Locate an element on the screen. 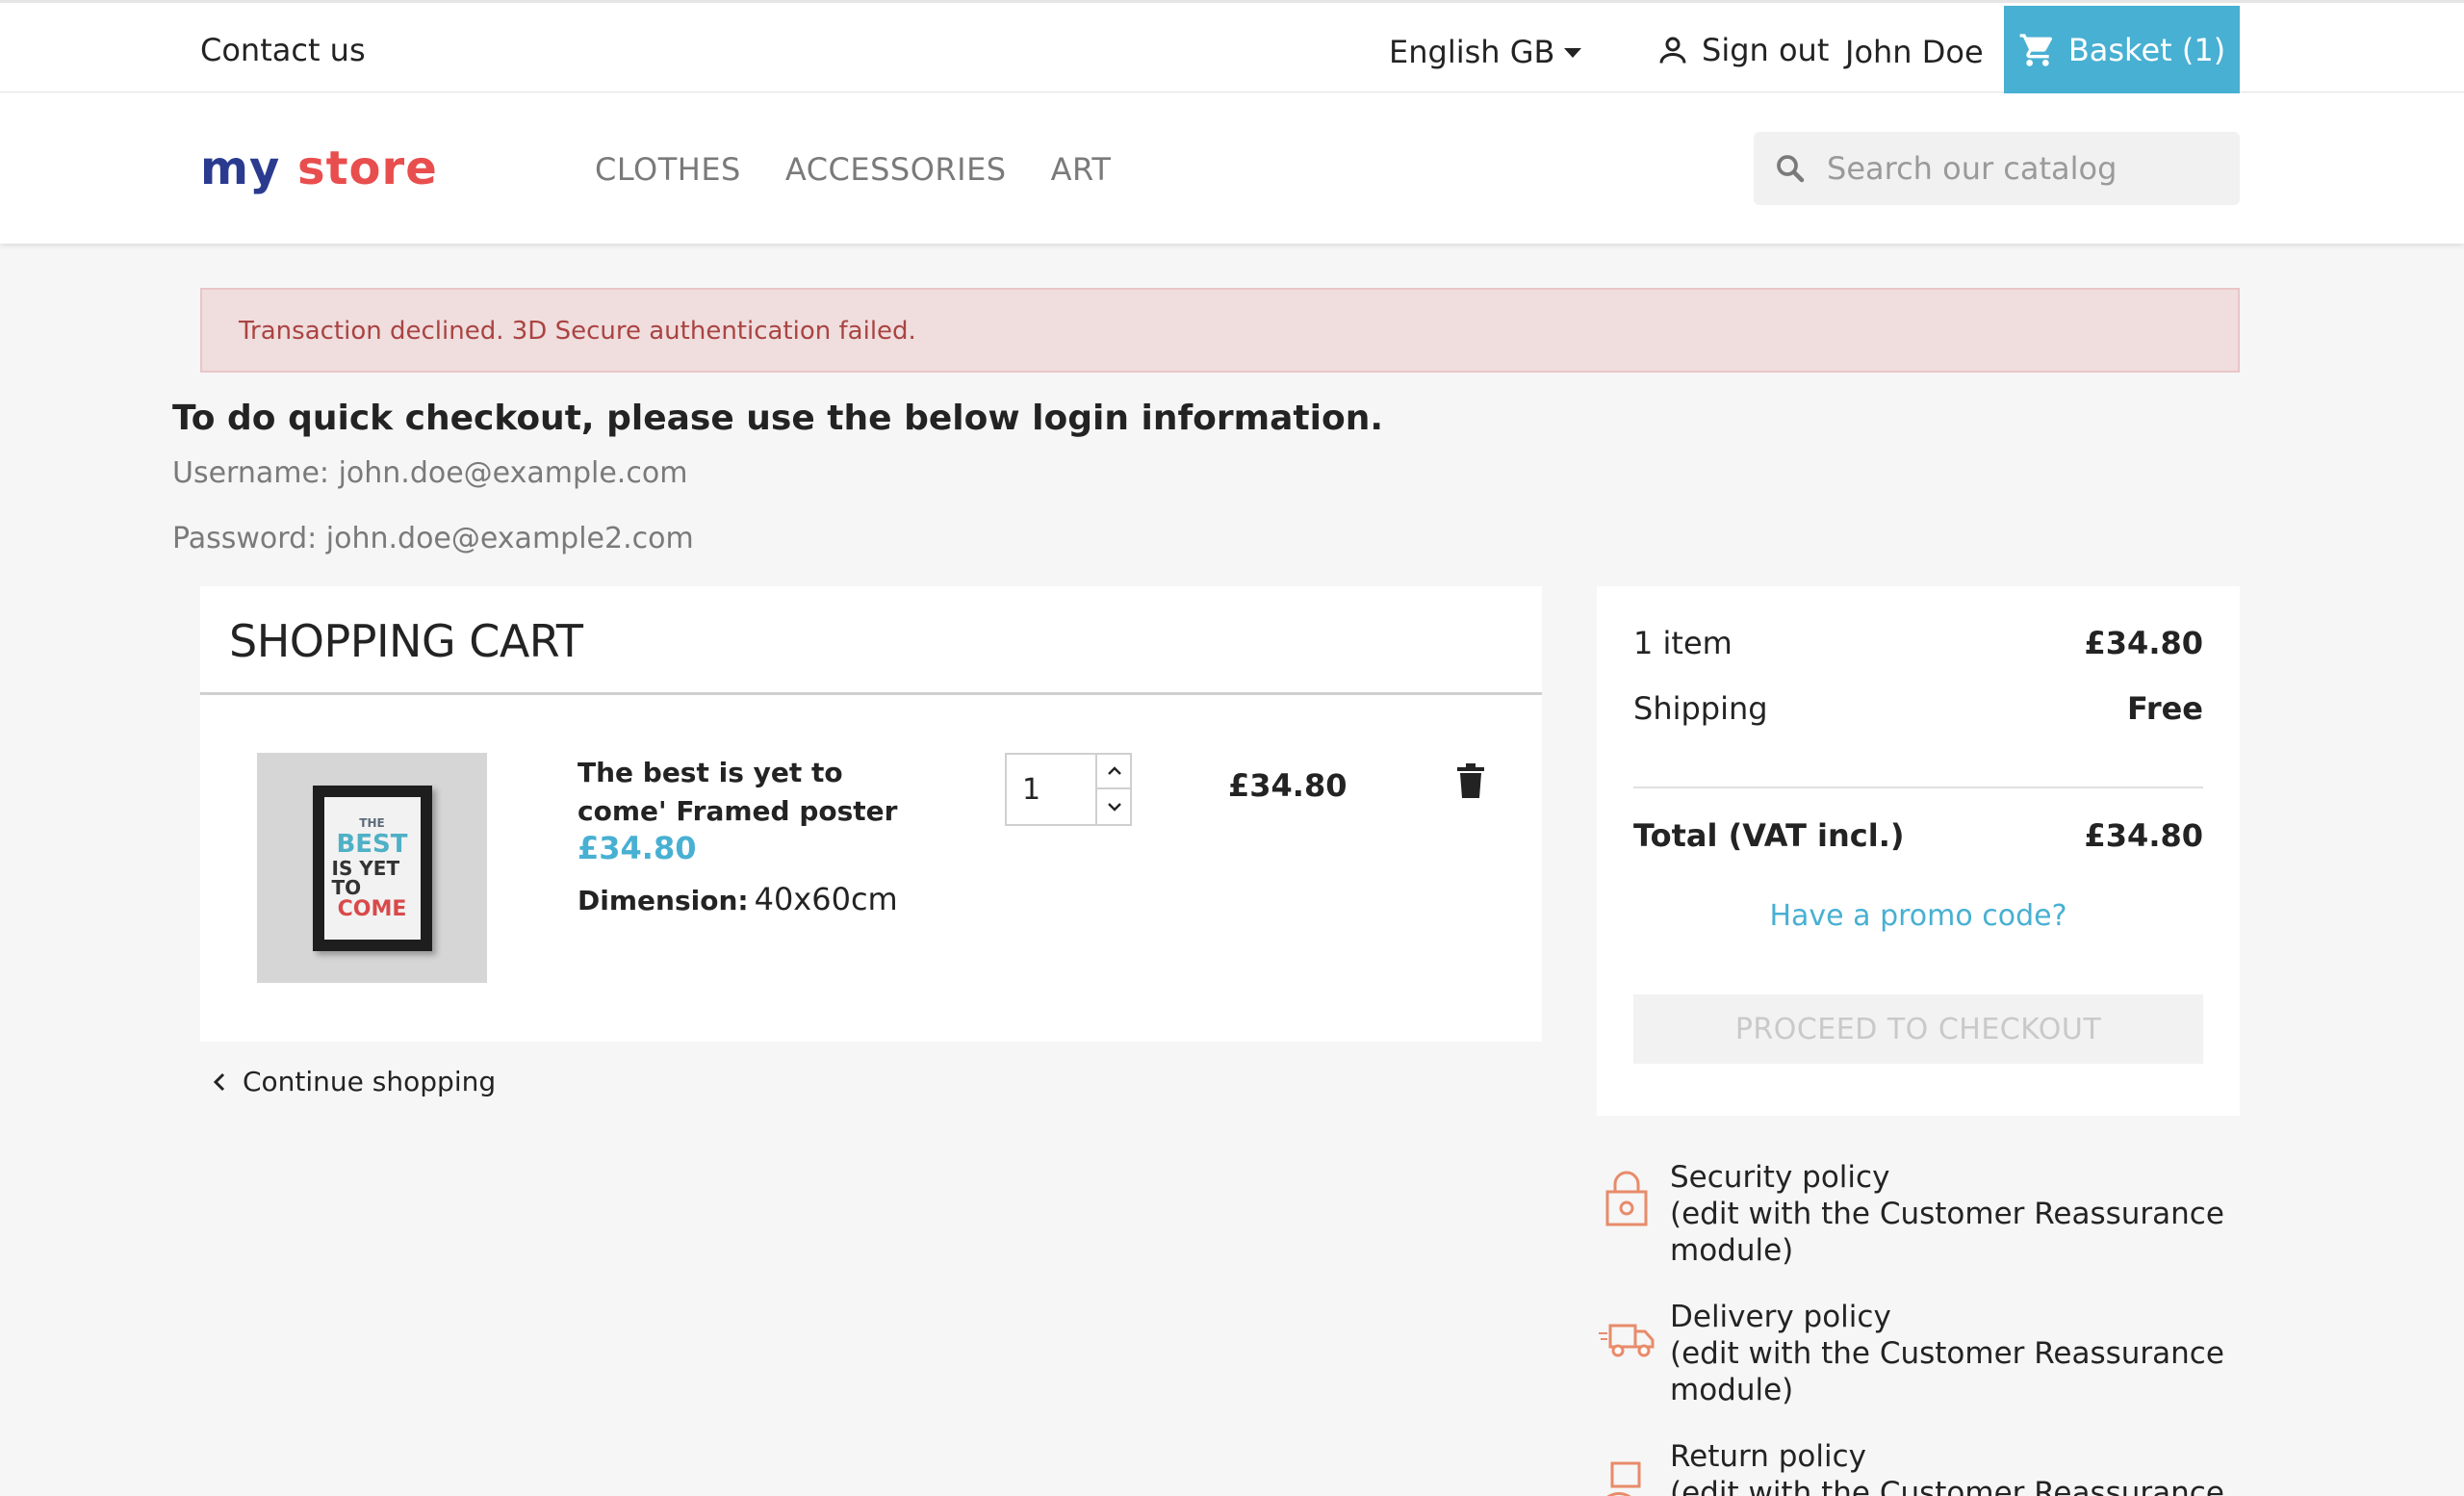  reassurance-title: Delivery policy is located at coordinates (1780, 1317).